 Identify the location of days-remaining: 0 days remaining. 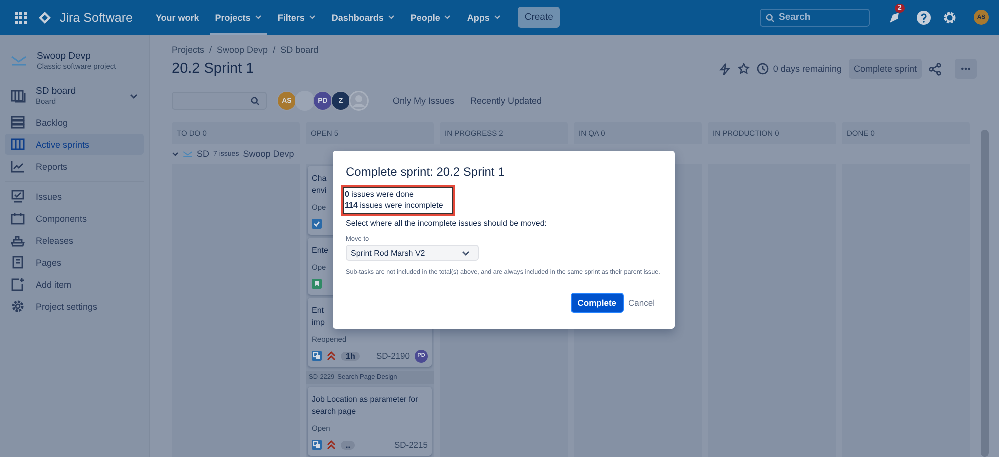
(807, 69).